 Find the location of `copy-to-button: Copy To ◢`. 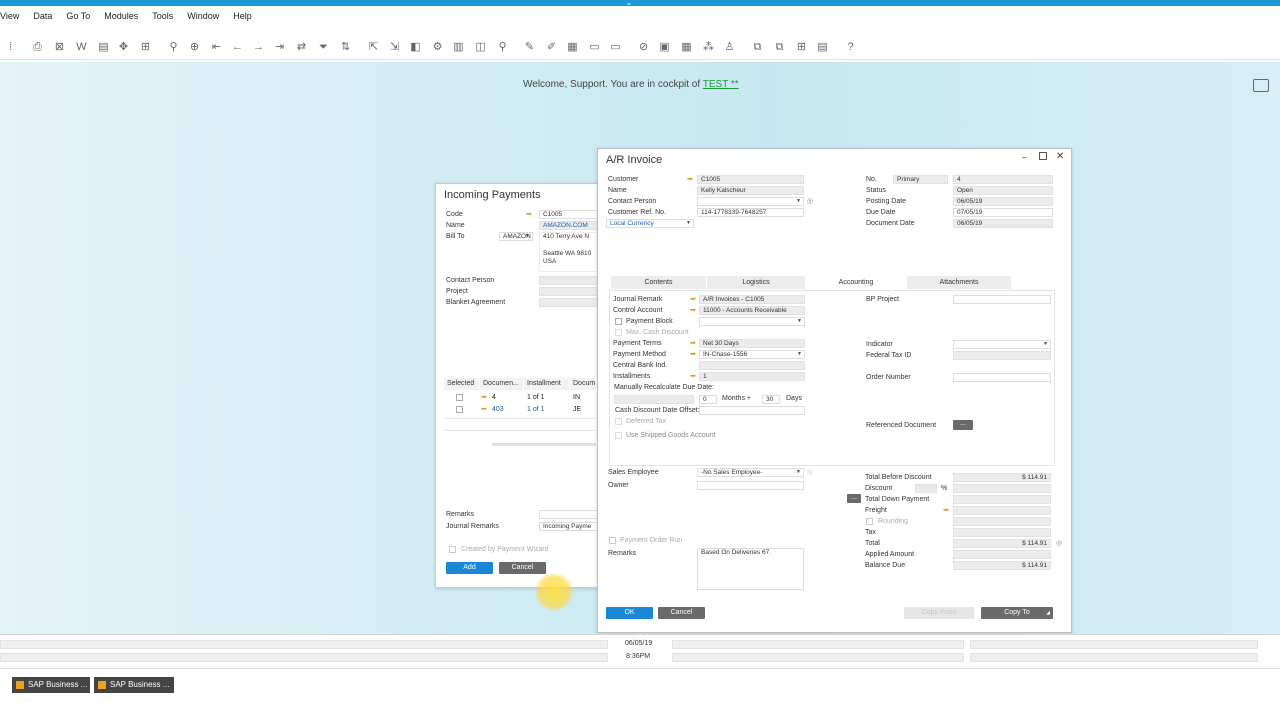

copy-to-button: Copy To ◢ is located at coordinates (1017, 613).